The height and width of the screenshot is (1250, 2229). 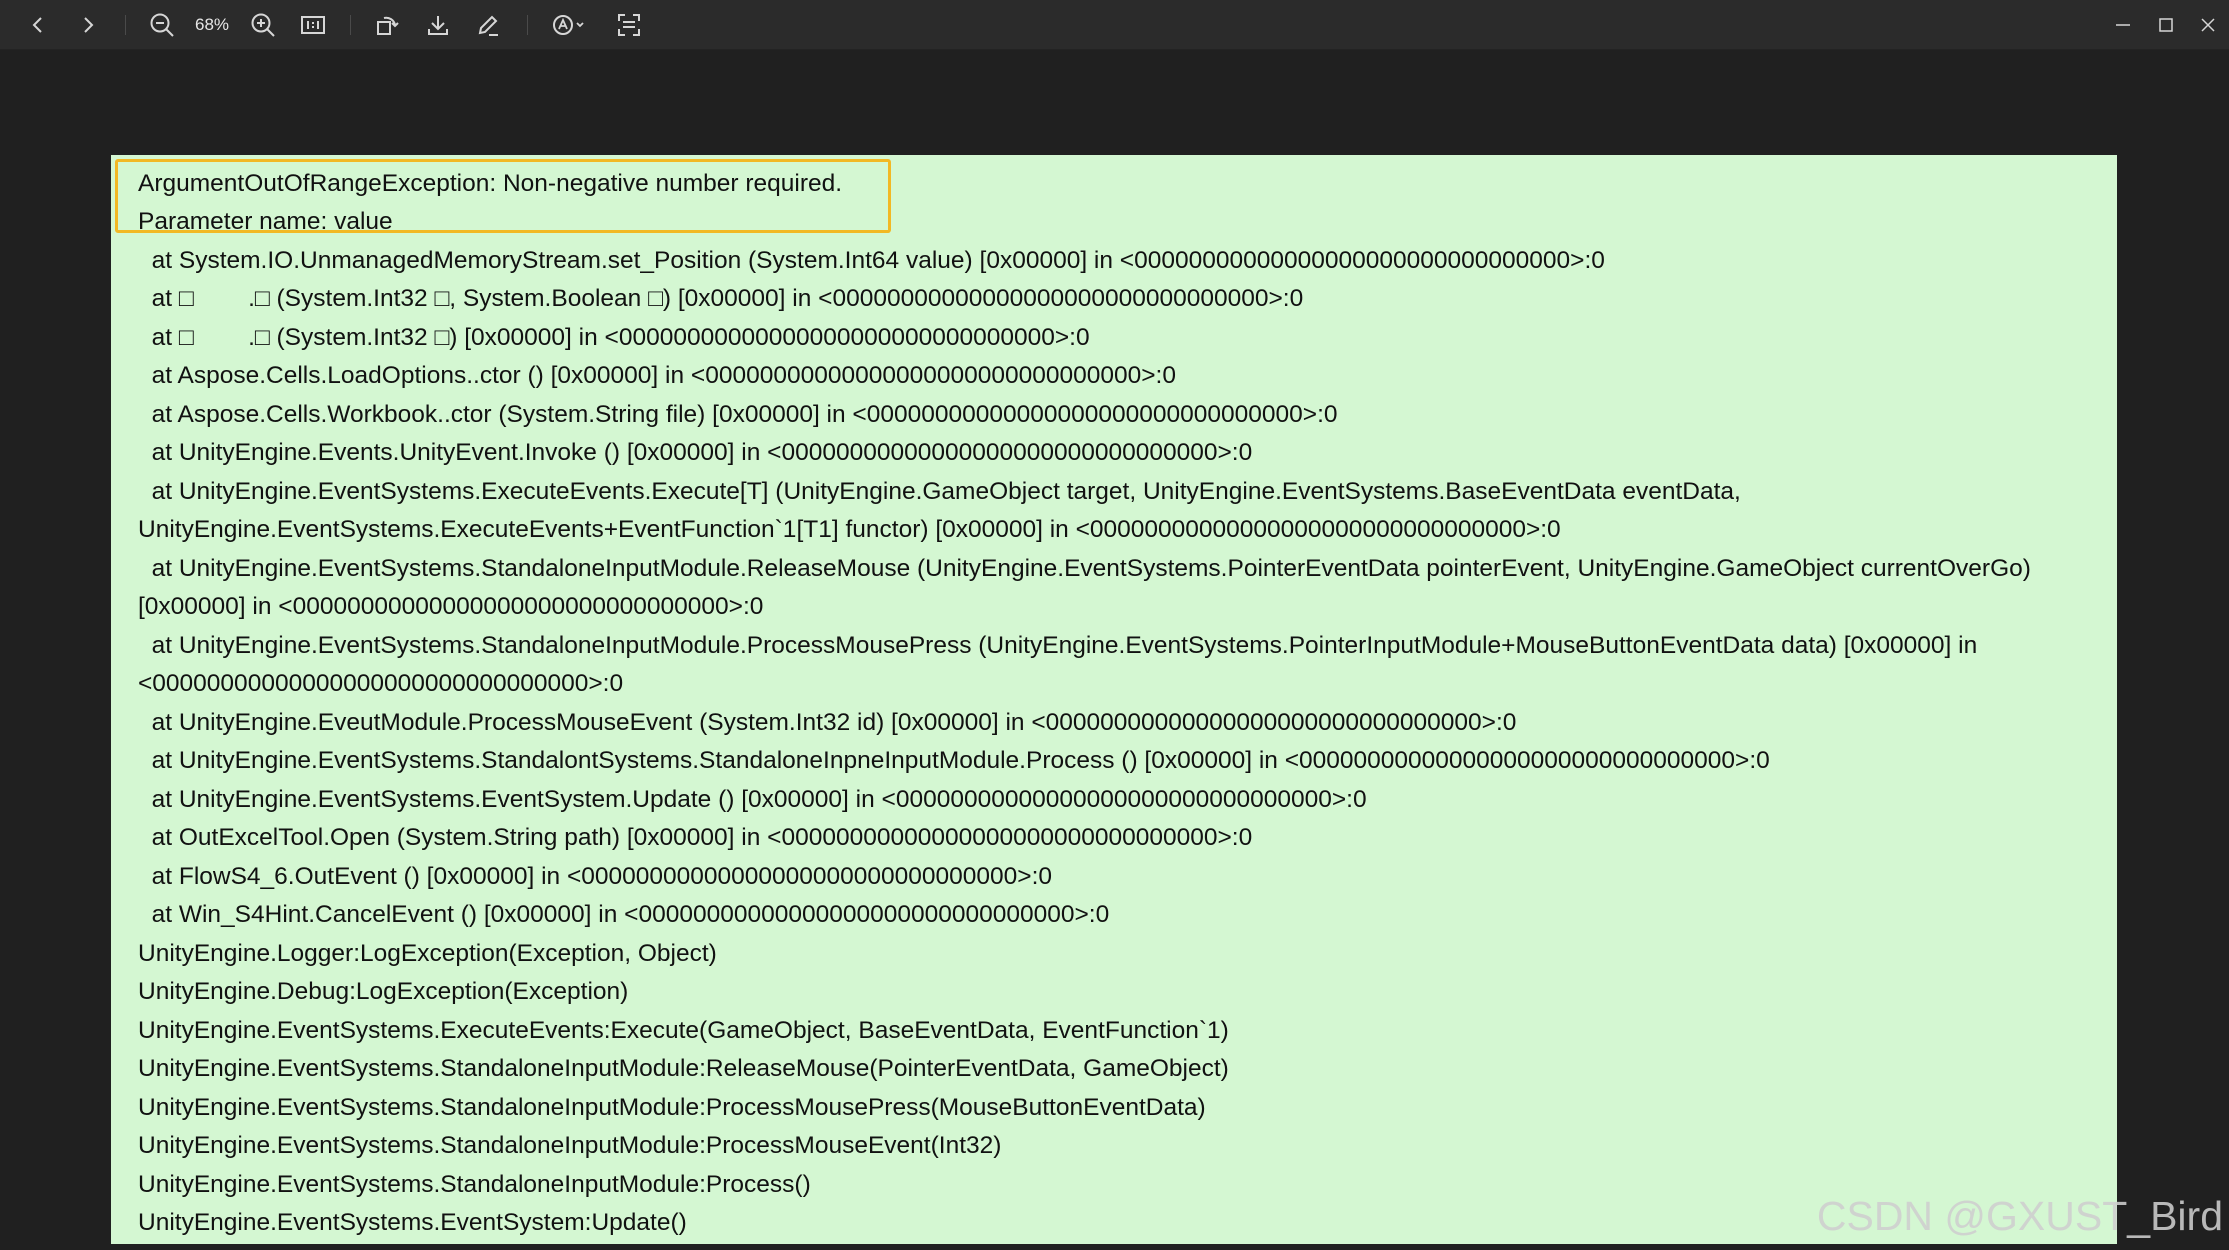 I want to click on forward-button, so click(x=88, y=25).